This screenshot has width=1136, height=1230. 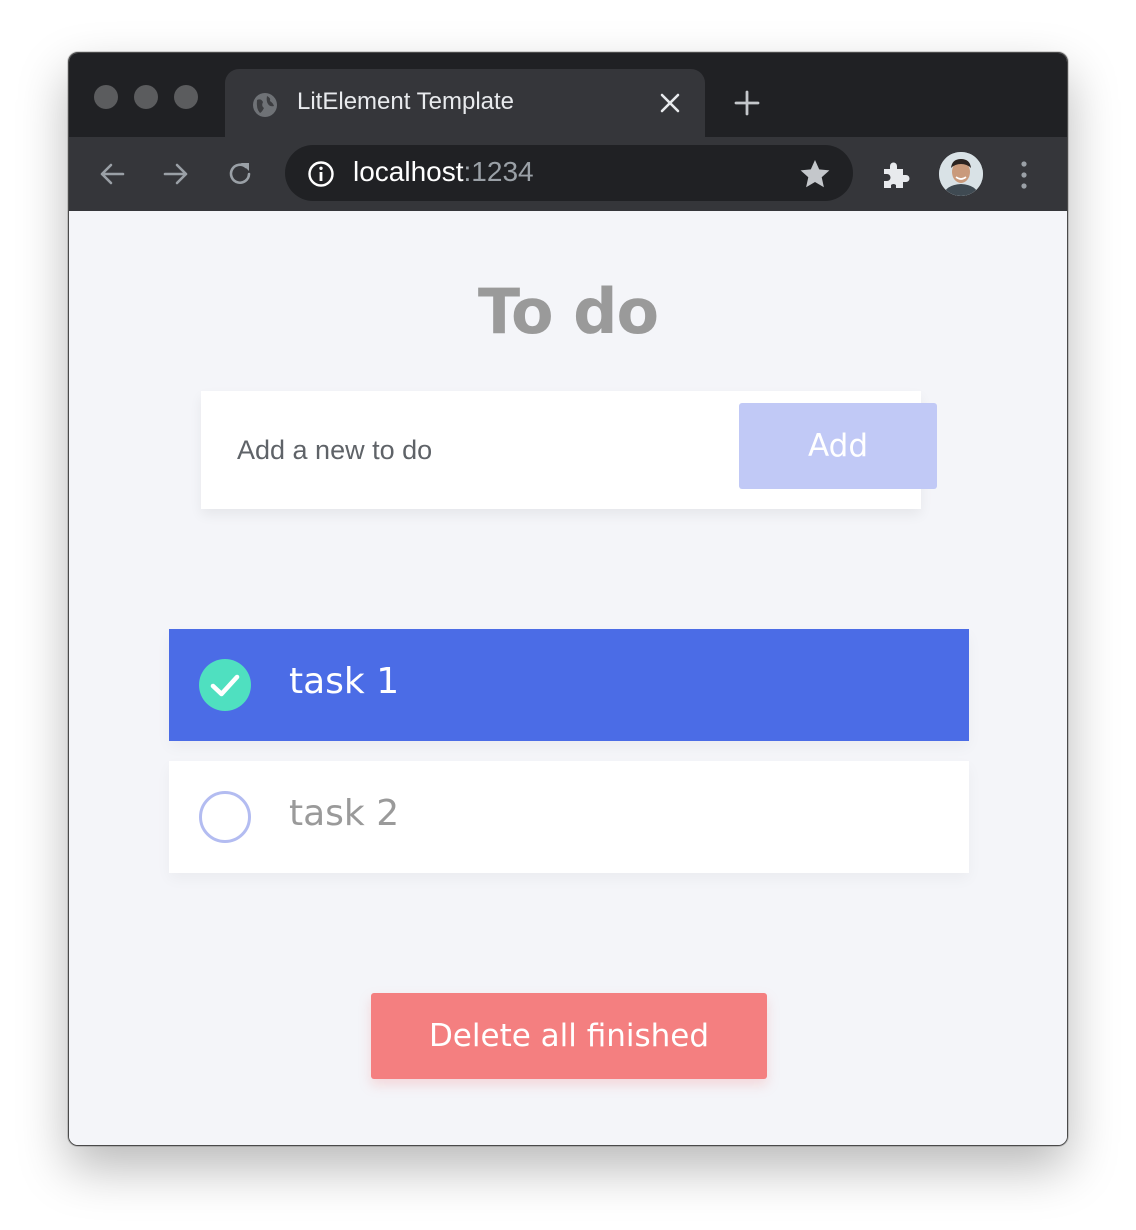 I want to click on window-zoom-dot, so click(x=186, y=97).